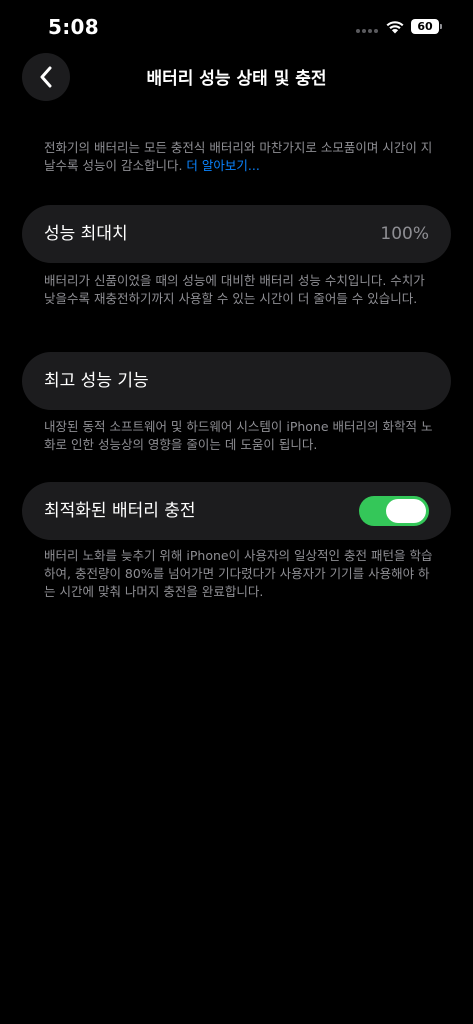  What do you see at coordinates (236, 79) in the screenshot?
I see `page-title: 배터리 성능 상태 및 충전` at bounding box center [236, 79].